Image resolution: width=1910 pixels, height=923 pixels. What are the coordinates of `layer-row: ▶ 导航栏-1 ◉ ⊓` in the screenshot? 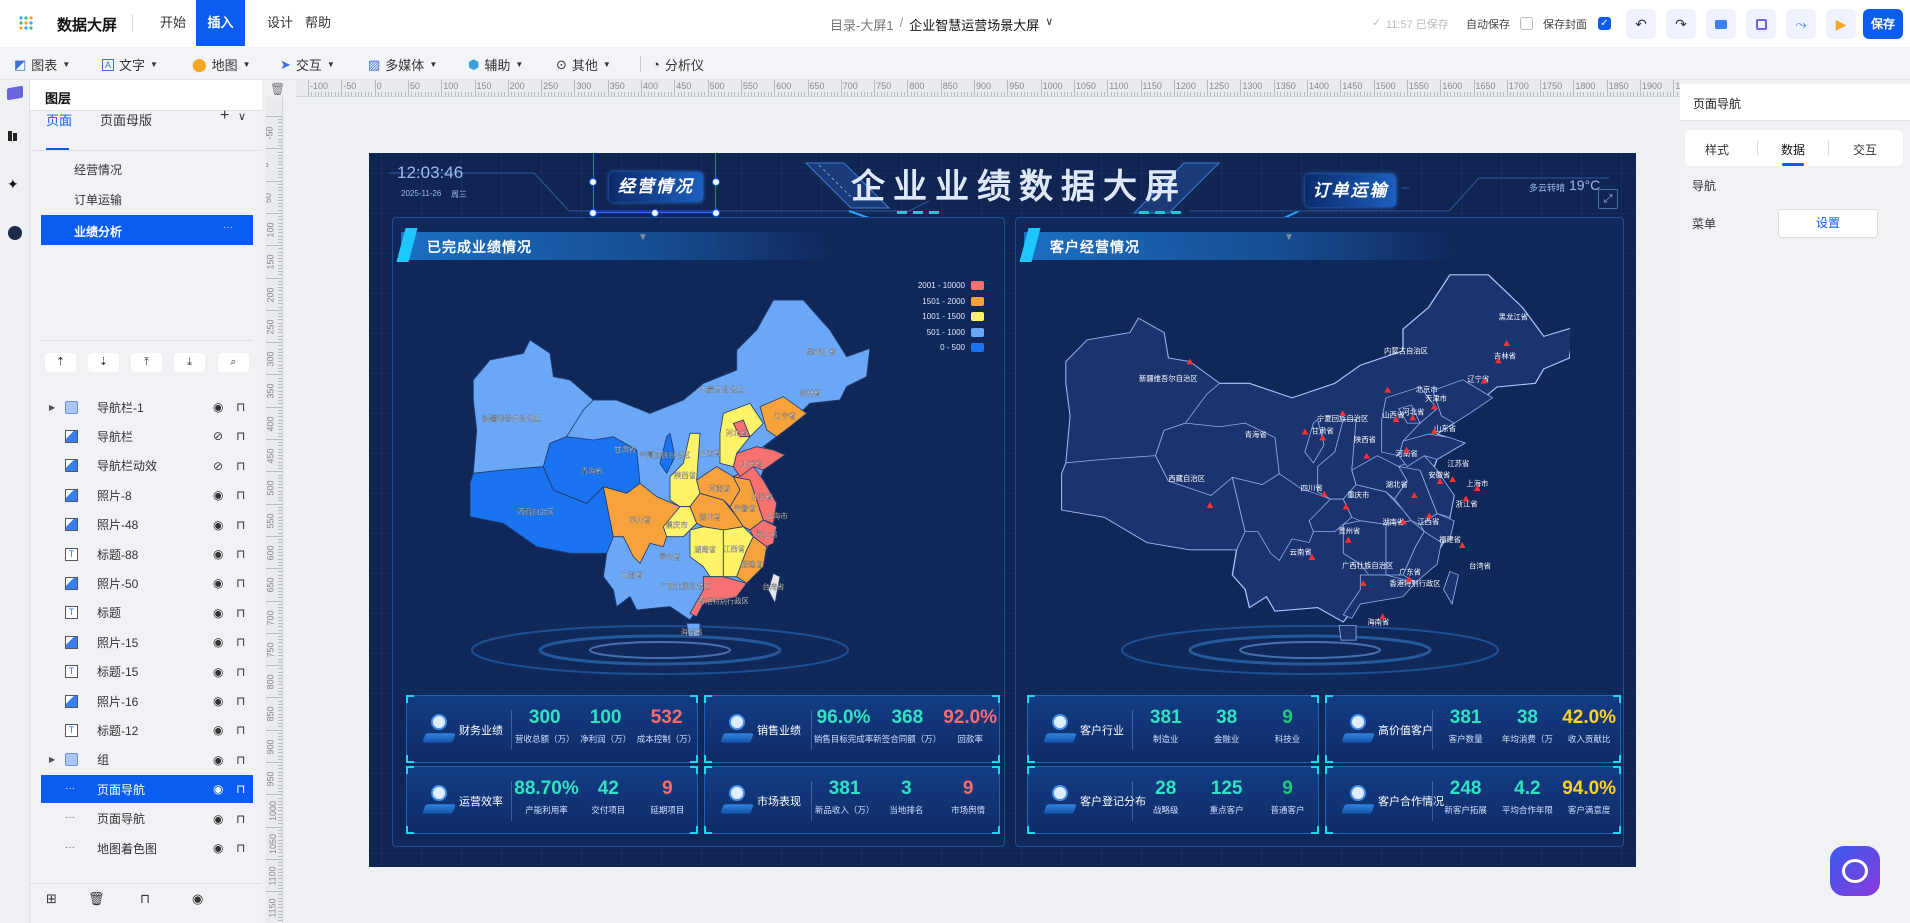 It's located at (147, 407).